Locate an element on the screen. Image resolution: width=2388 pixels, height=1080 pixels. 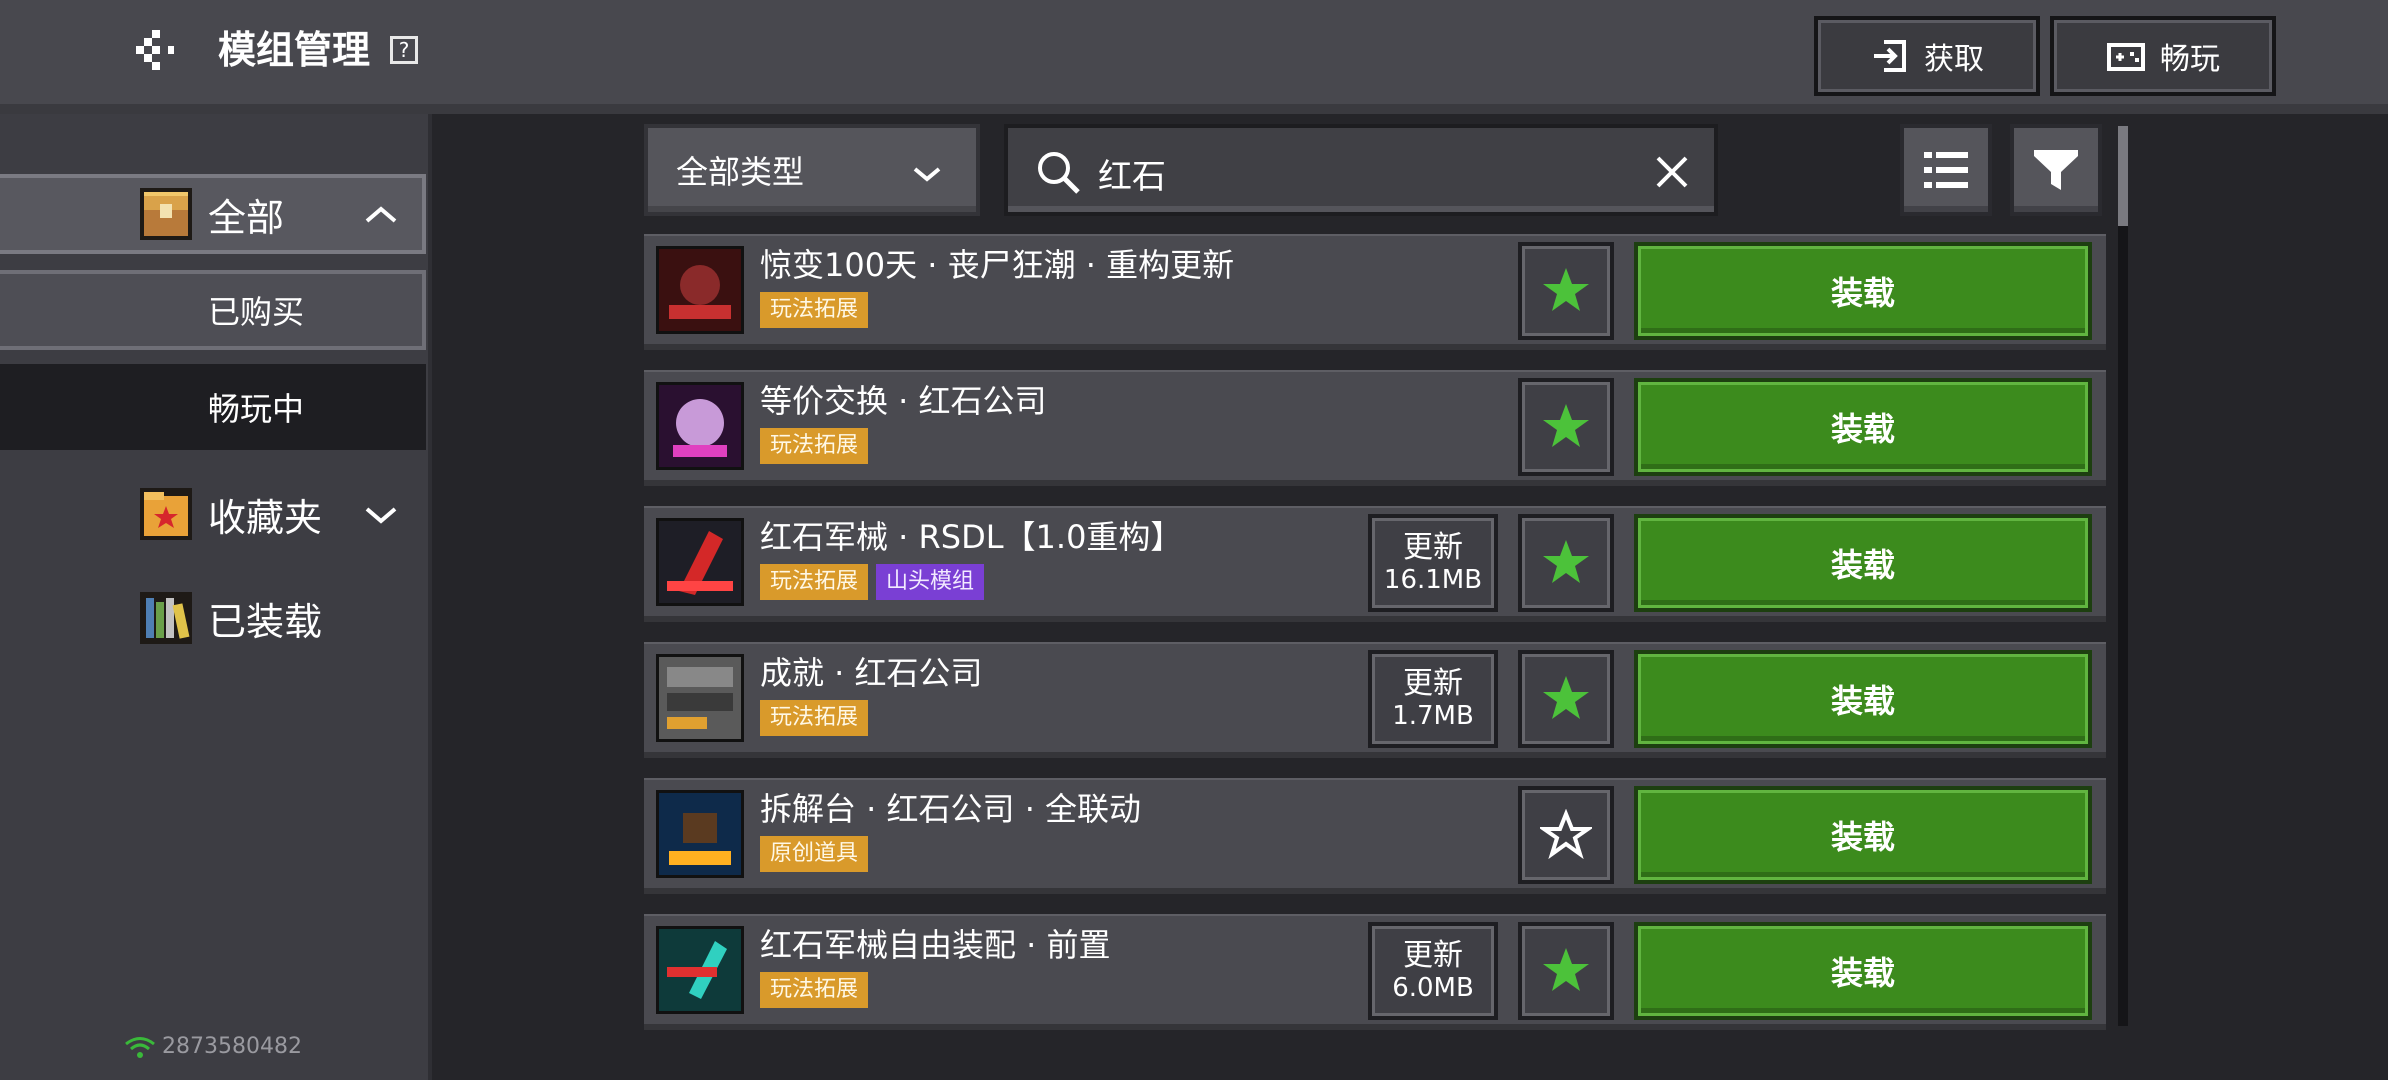
mod-title: 拆解台 · 红石公司 · 全联动 is located at coordinates (951, 809).